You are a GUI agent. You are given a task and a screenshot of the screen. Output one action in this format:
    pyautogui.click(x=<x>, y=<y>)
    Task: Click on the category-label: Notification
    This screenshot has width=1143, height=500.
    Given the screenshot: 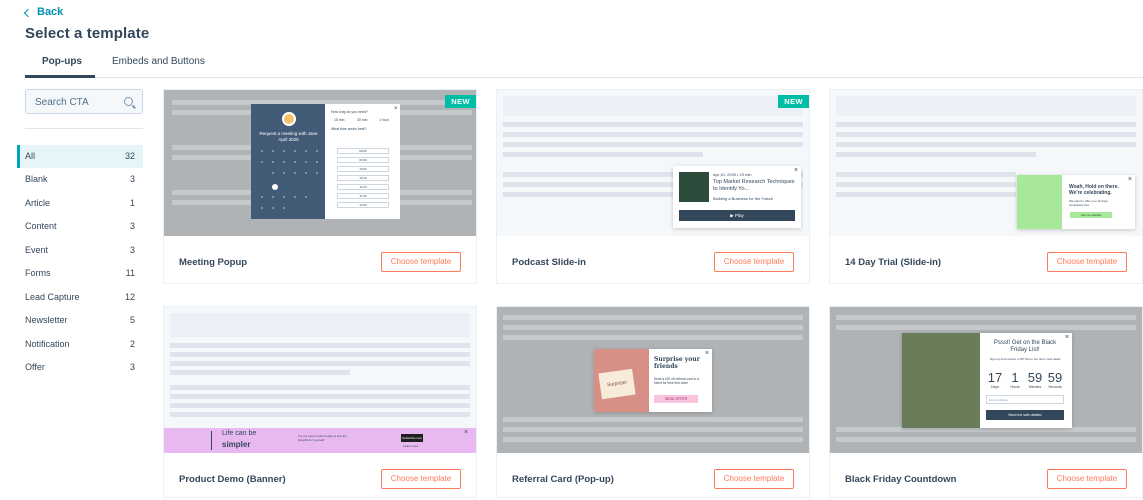 What is the action you would take?
    pyautogui.click(x=47, y=344)
    